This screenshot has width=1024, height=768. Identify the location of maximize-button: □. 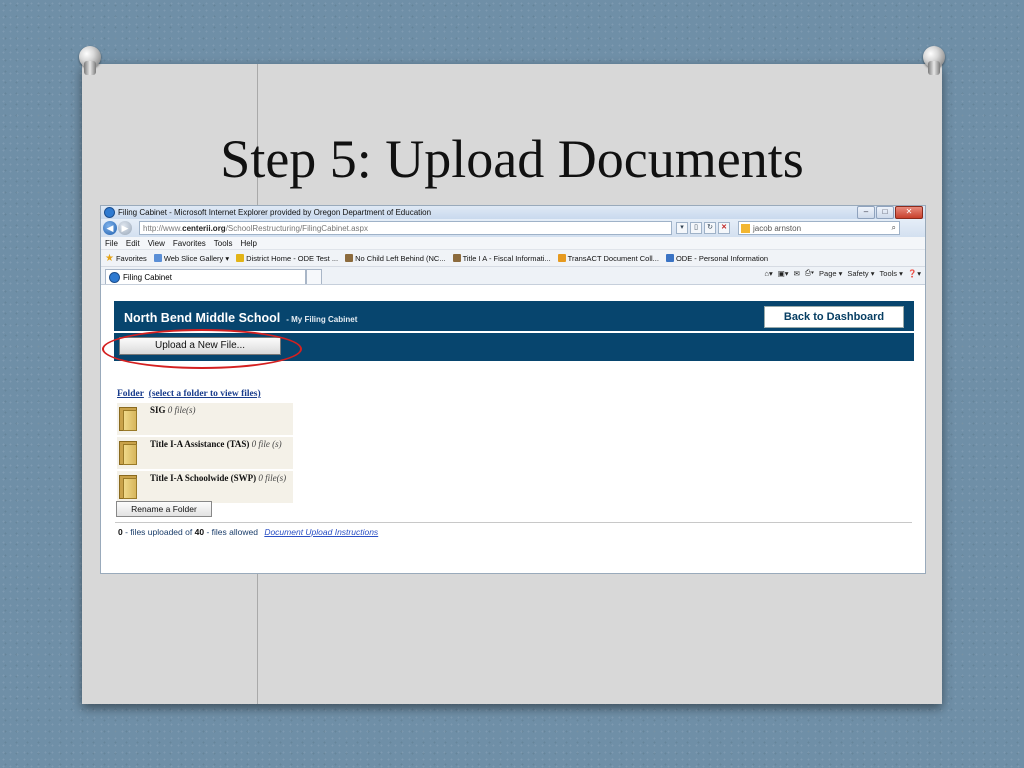
(885, 212).